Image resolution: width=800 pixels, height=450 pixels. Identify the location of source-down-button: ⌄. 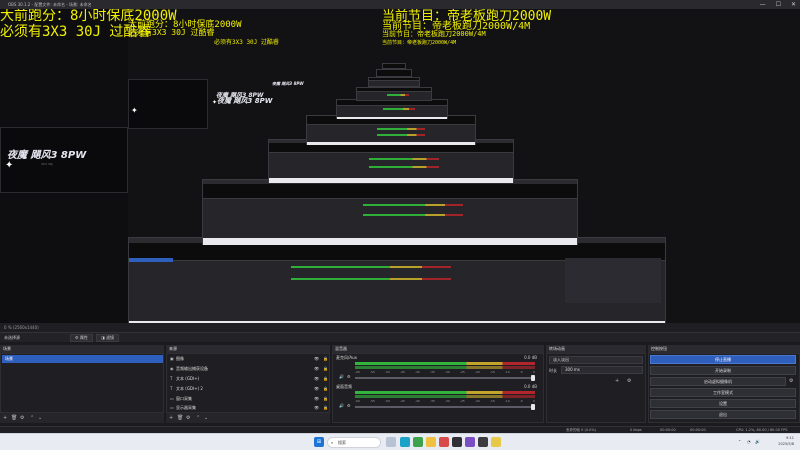
(206, 418).